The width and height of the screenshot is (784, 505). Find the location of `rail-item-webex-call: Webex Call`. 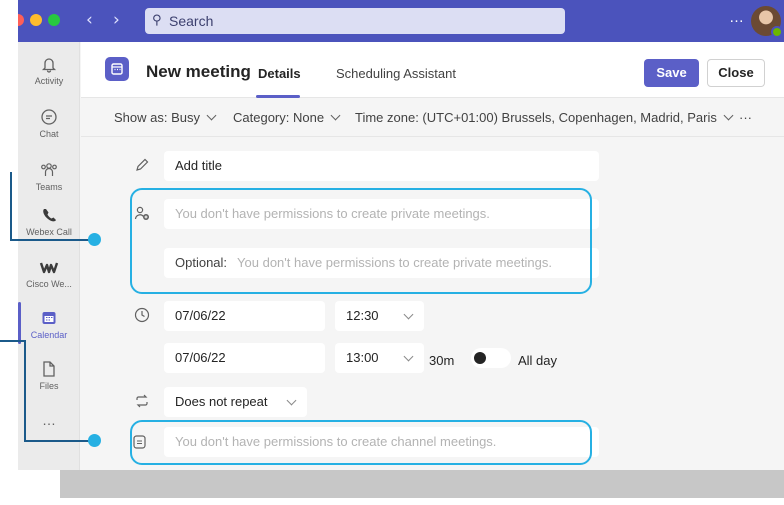

rail-item-webex-call: Webex Call is located at coordinates (49, 221).